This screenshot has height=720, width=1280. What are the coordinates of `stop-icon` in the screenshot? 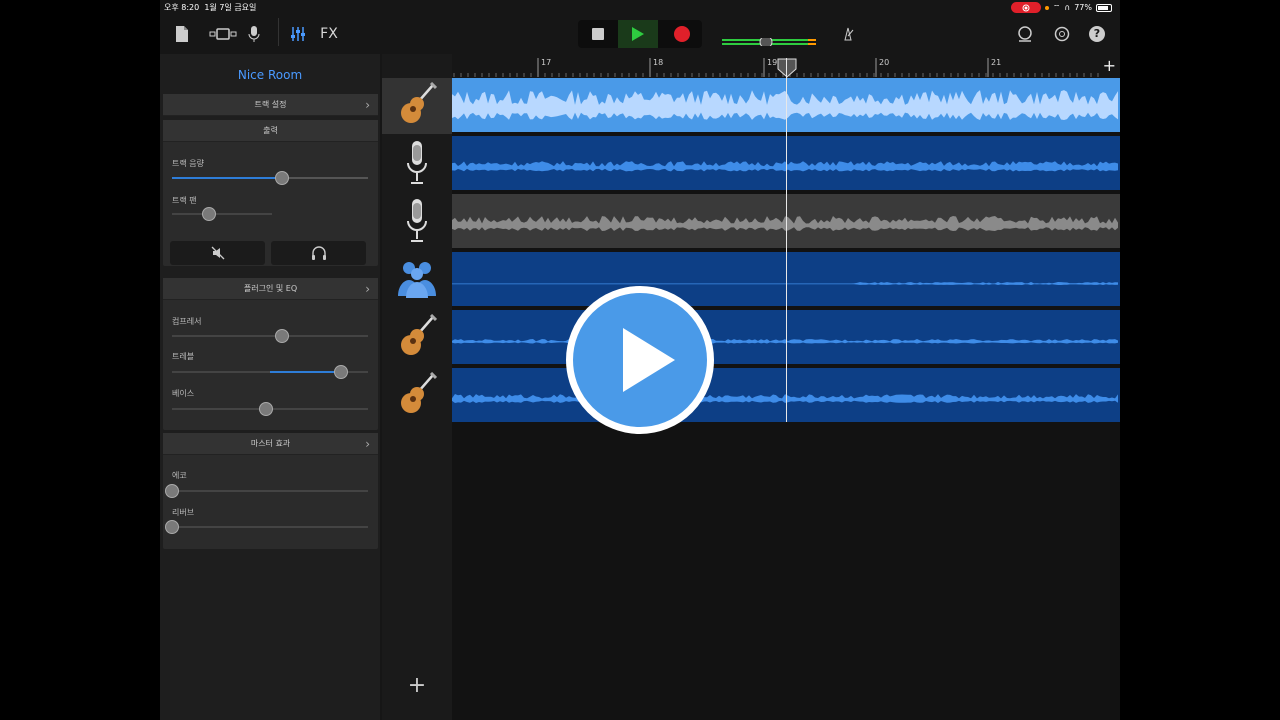 It's located at (598, 34).